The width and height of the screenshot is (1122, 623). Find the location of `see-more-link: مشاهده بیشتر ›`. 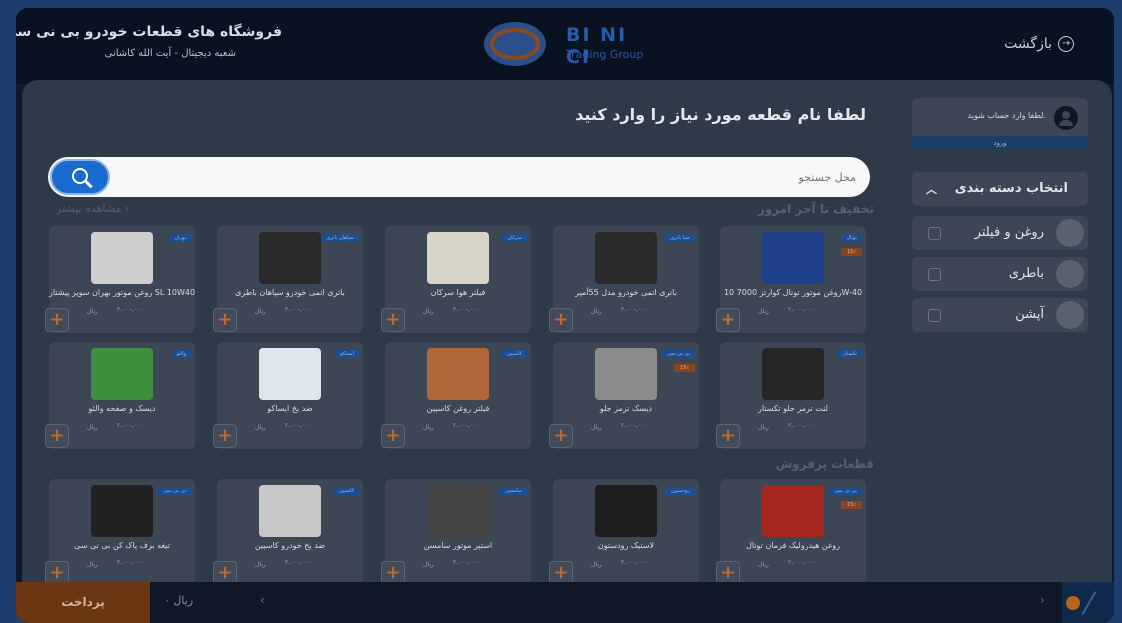

see-more-link: مشاهده بیشتر › is located at coordinates (92, 208).